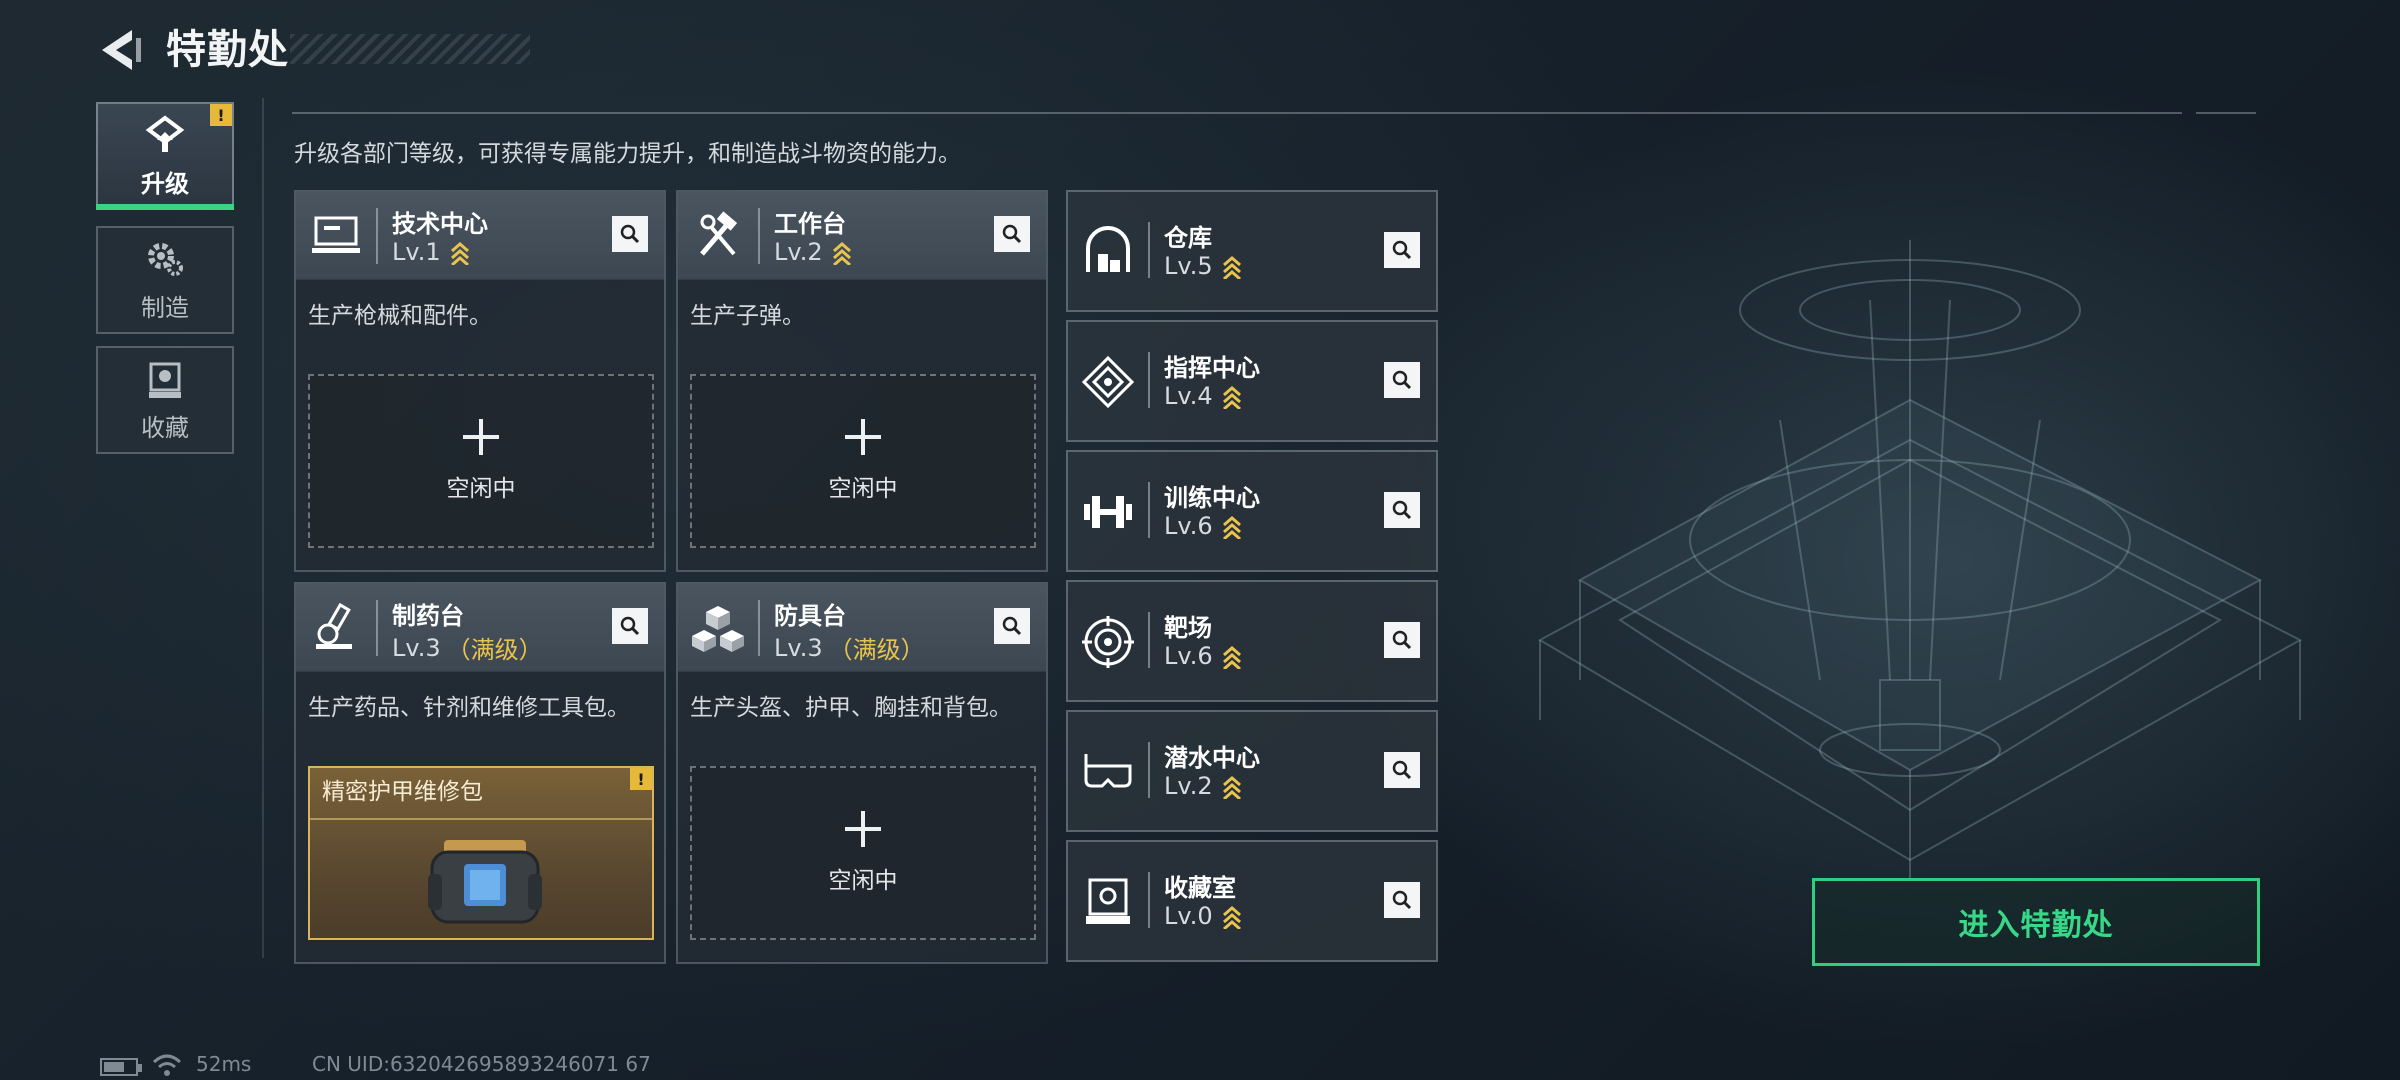 The width and height of the screenshot is (2400, 1080). I want to click on level-value: Lv.1, so click(416, 252).